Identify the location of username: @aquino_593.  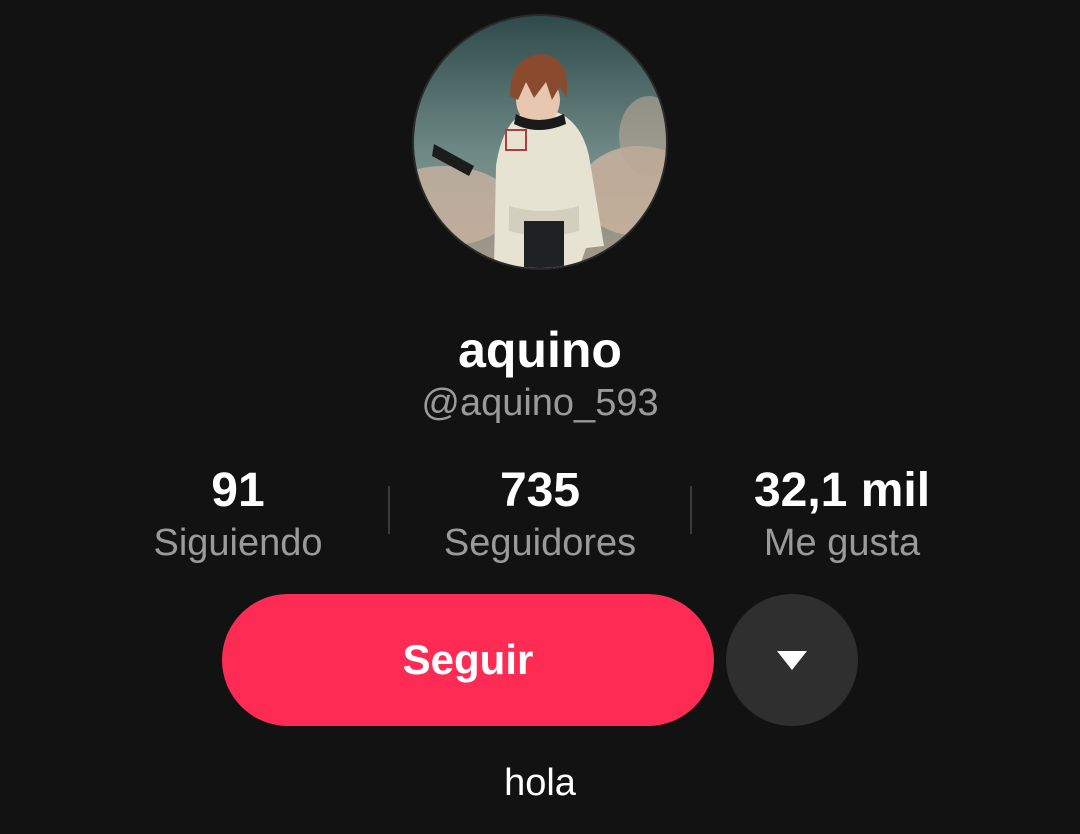
(540, 403).